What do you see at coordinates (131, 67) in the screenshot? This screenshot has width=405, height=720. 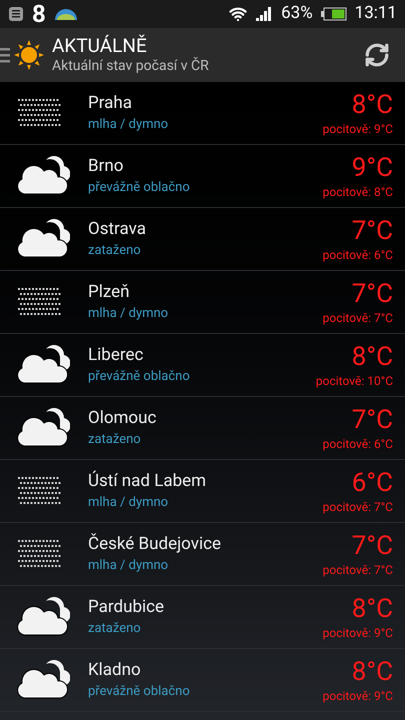 I see `app-subtitle: Aktuální stav počasí v ČR` at bounding box center [131, 67].